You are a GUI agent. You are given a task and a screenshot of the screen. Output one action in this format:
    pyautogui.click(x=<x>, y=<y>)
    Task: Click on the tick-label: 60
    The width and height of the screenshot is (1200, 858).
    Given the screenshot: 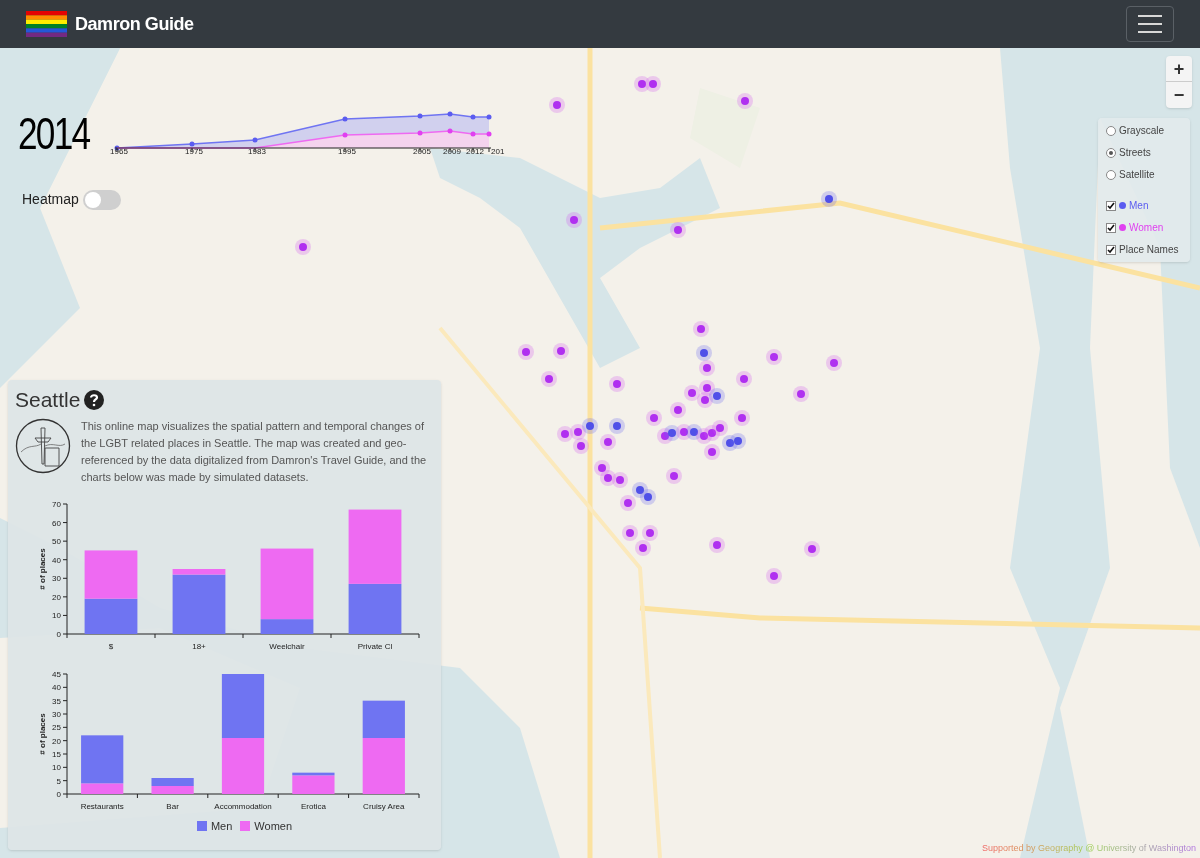 What is the action you would take?
    pyautogui.click(x=56, y=523)
    